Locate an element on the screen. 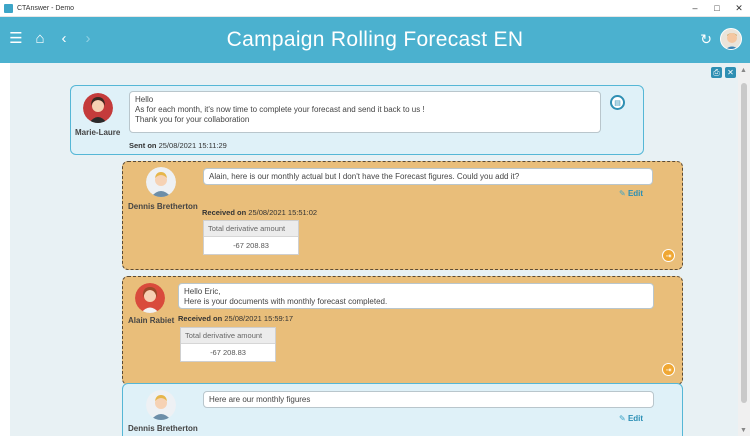 The height and width of the screenshot is (436, 750). author-name: Alain Rabiet is located at coordinates (151, 320).